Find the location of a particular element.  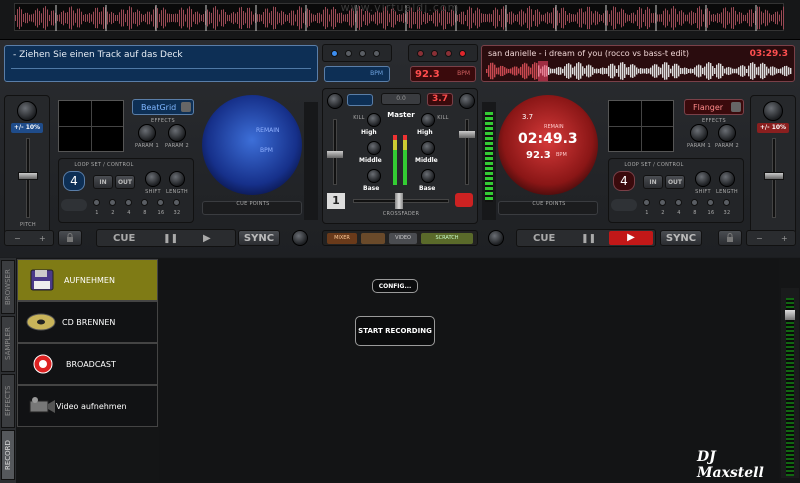

right-track-waveform is located at coordinates (639, 71).